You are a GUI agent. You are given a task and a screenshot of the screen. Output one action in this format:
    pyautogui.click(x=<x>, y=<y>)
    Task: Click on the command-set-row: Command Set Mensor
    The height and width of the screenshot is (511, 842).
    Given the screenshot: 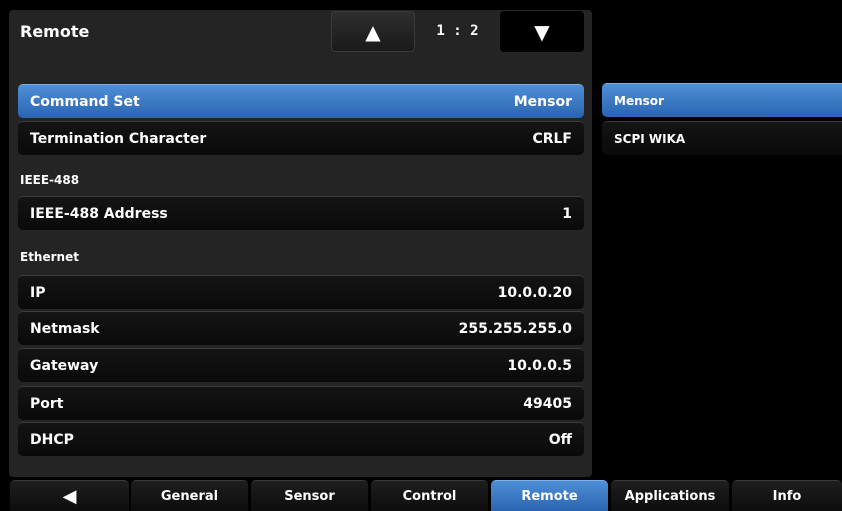 What is the action you would take?
    pyautogui.click(x=301, y=101)
    